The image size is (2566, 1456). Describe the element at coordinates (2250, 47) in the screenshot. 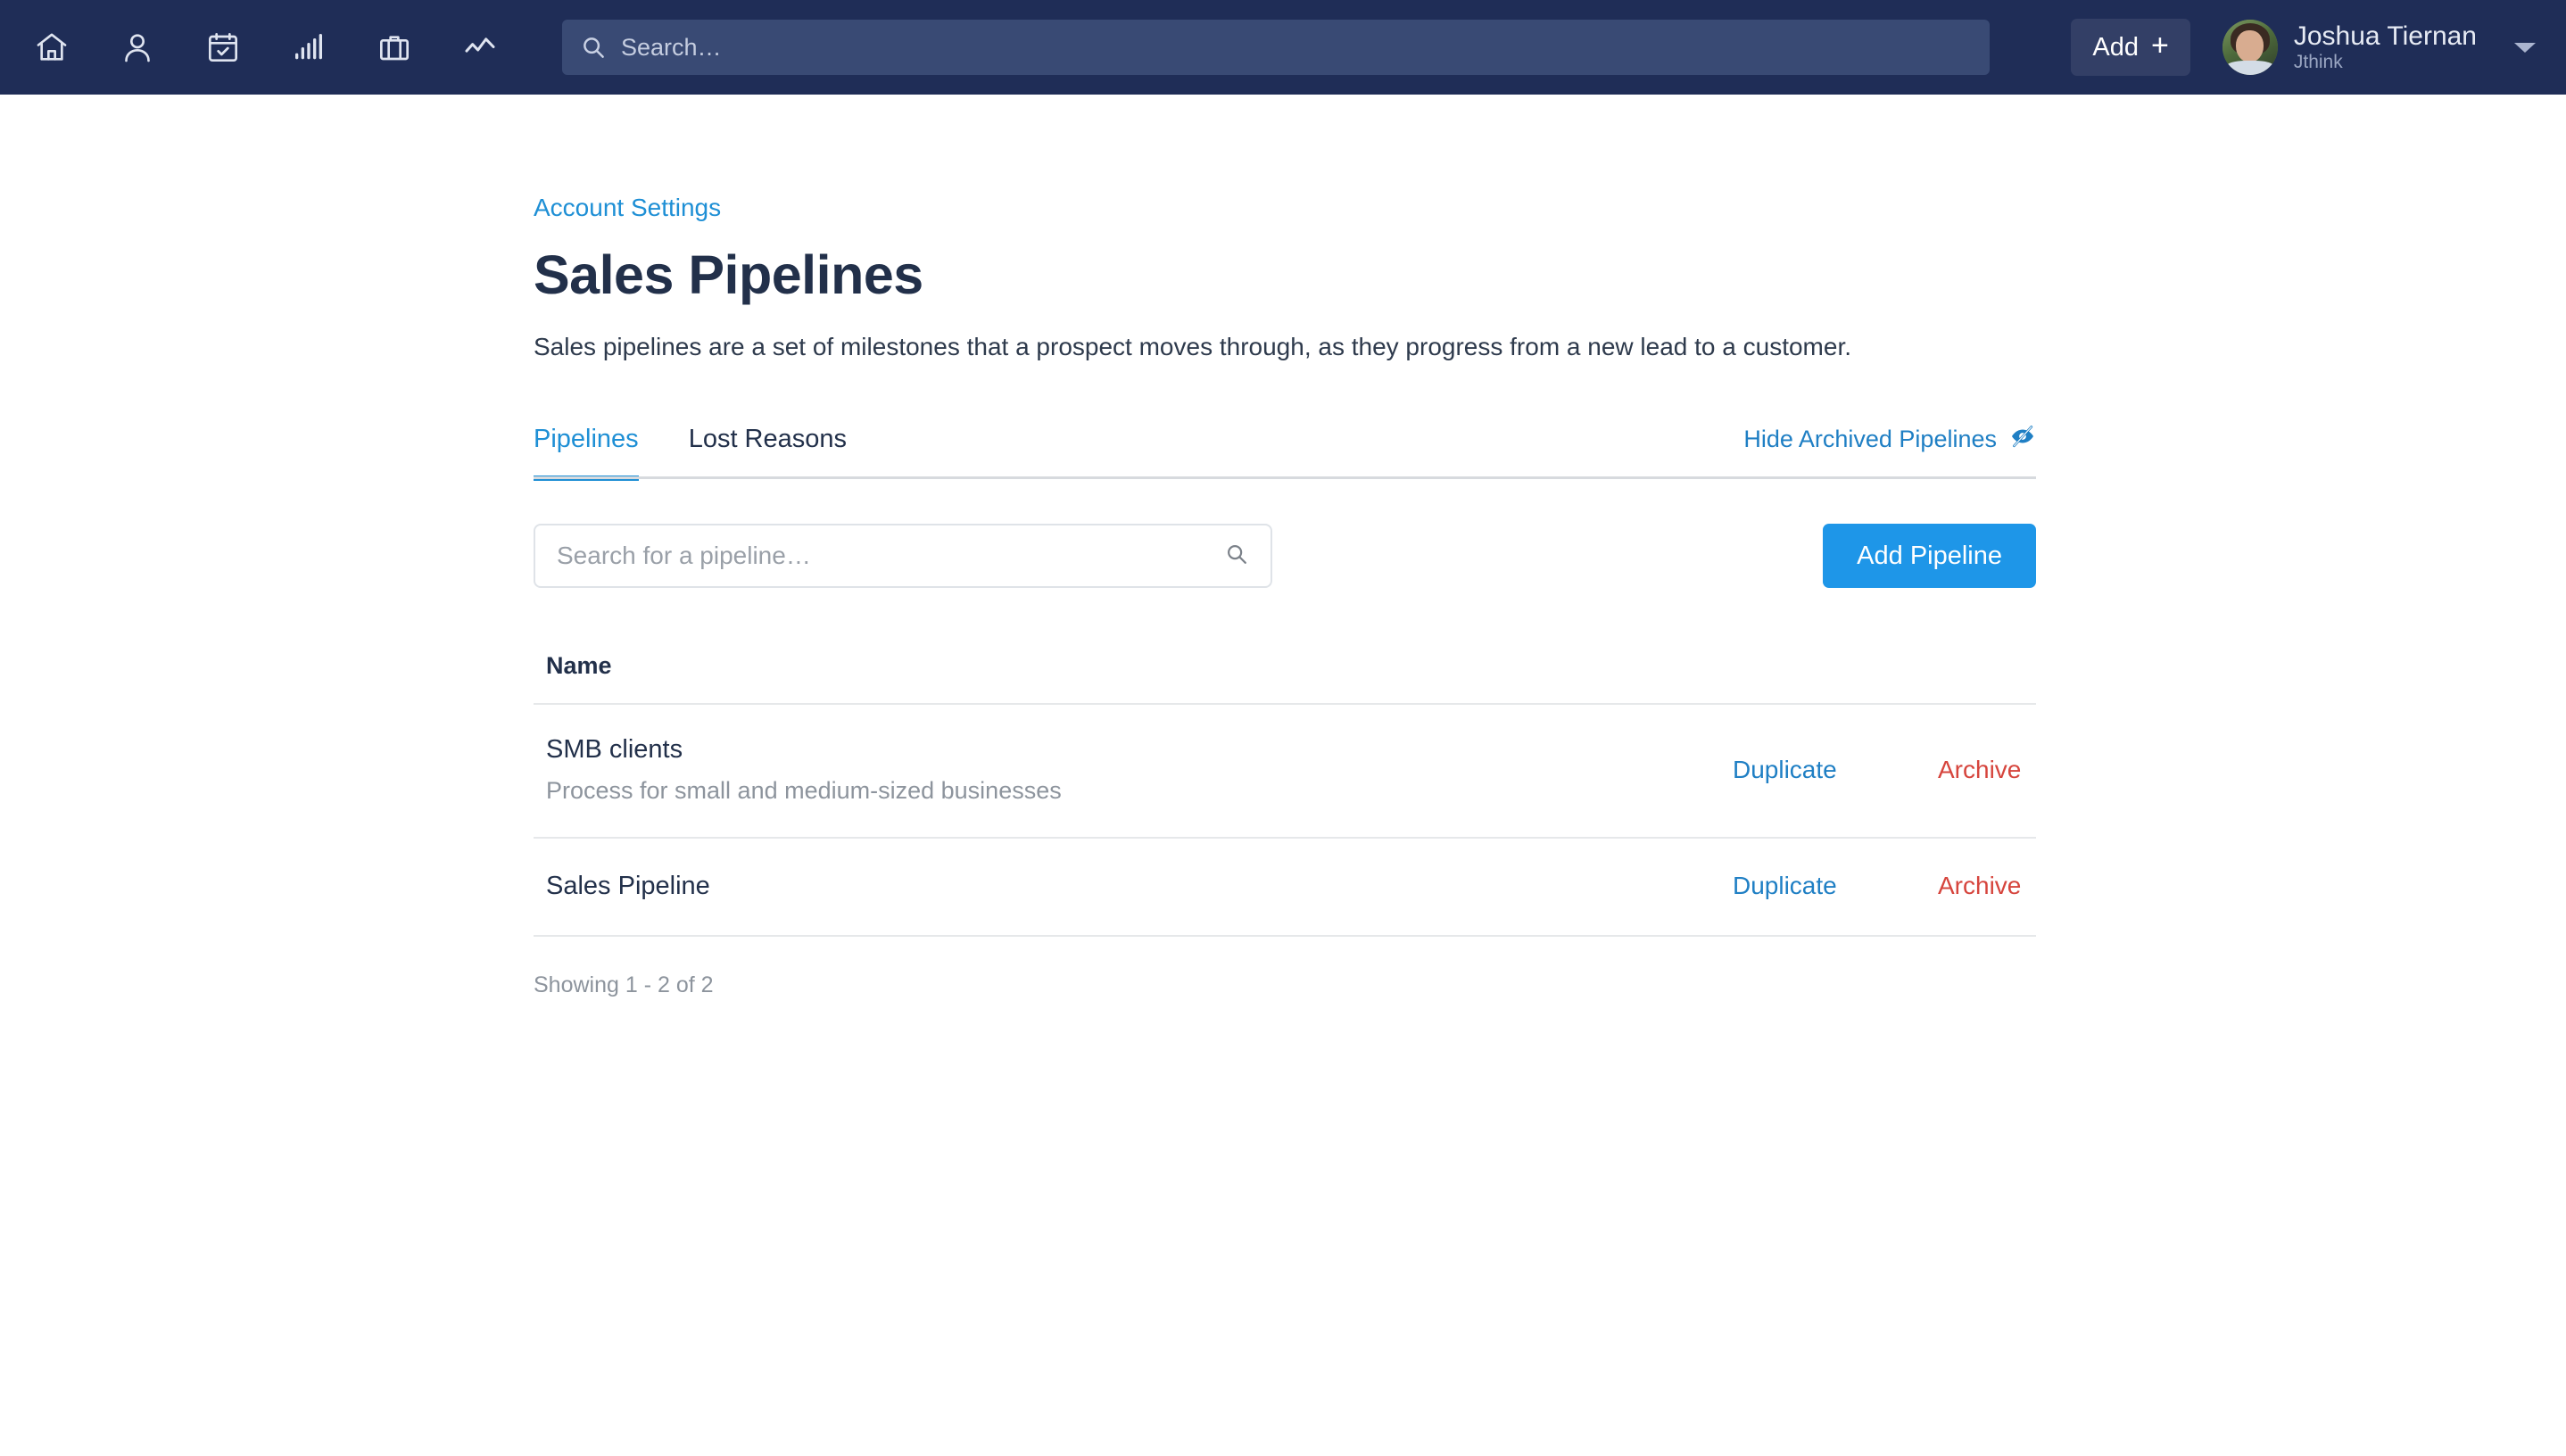

I see `avatar` at that location.